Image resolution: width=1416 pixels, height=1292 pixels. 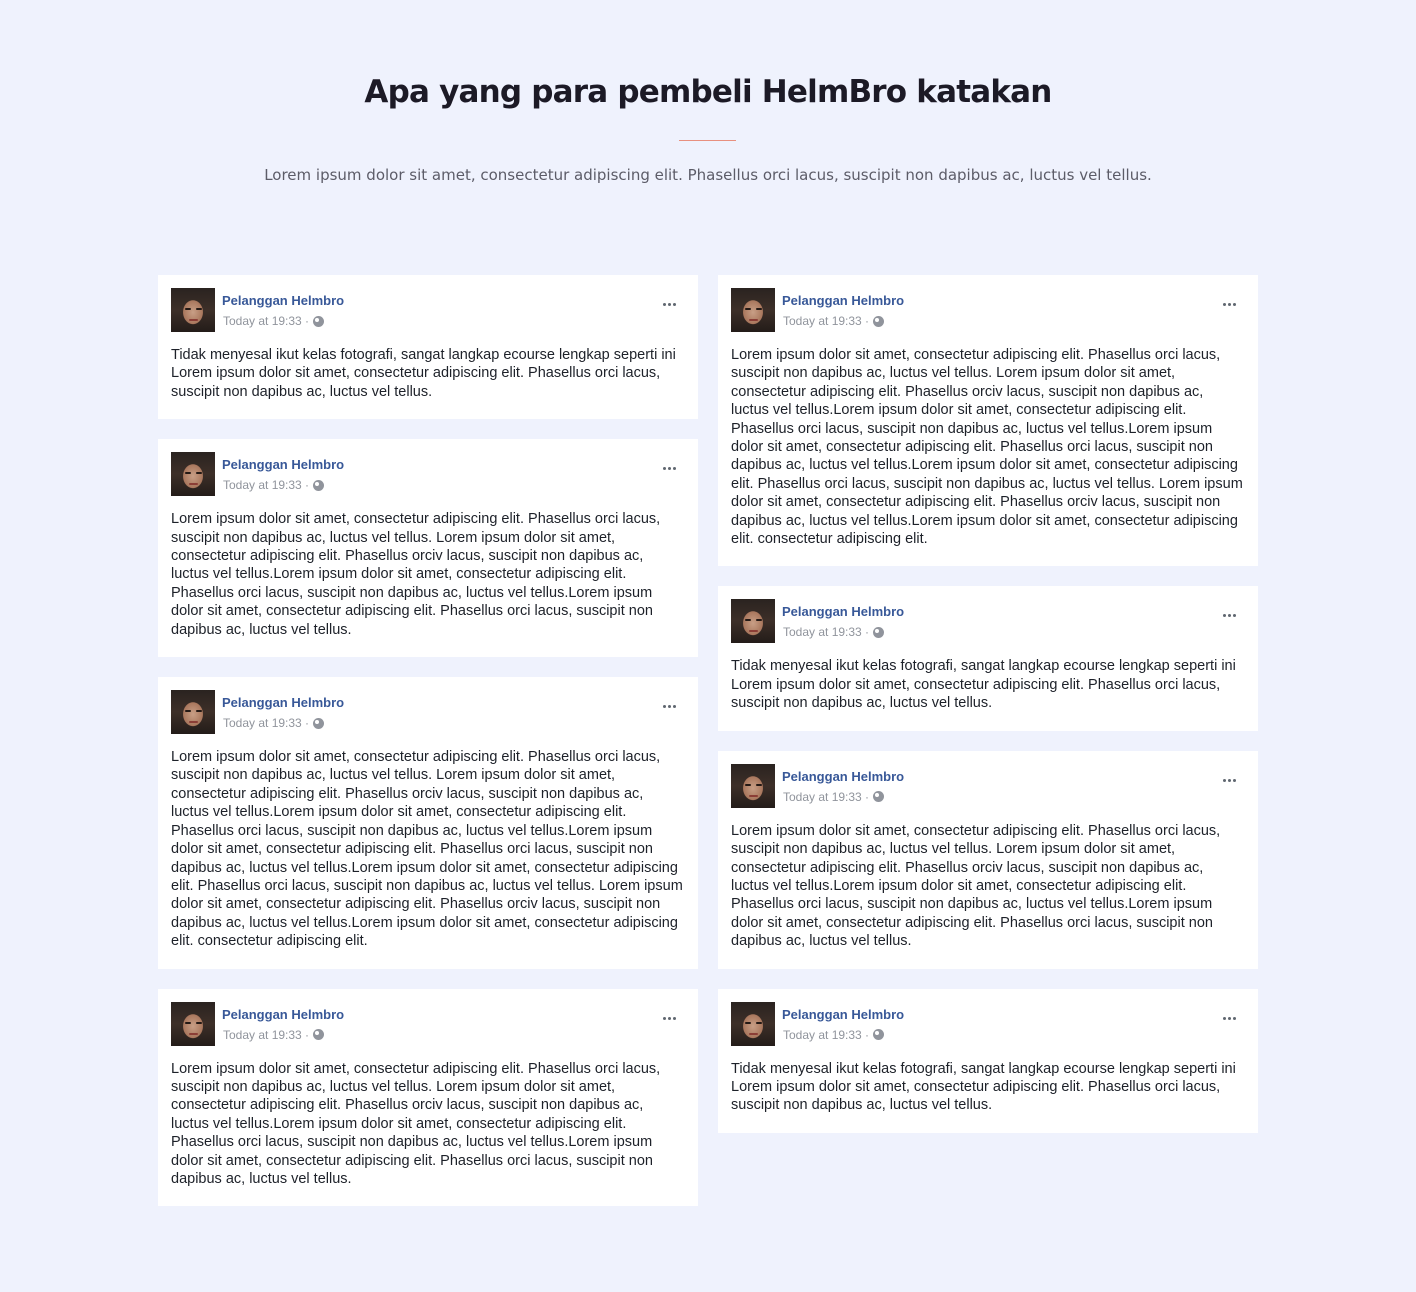 I want to click on title-divider, so click(x=707, y=140).